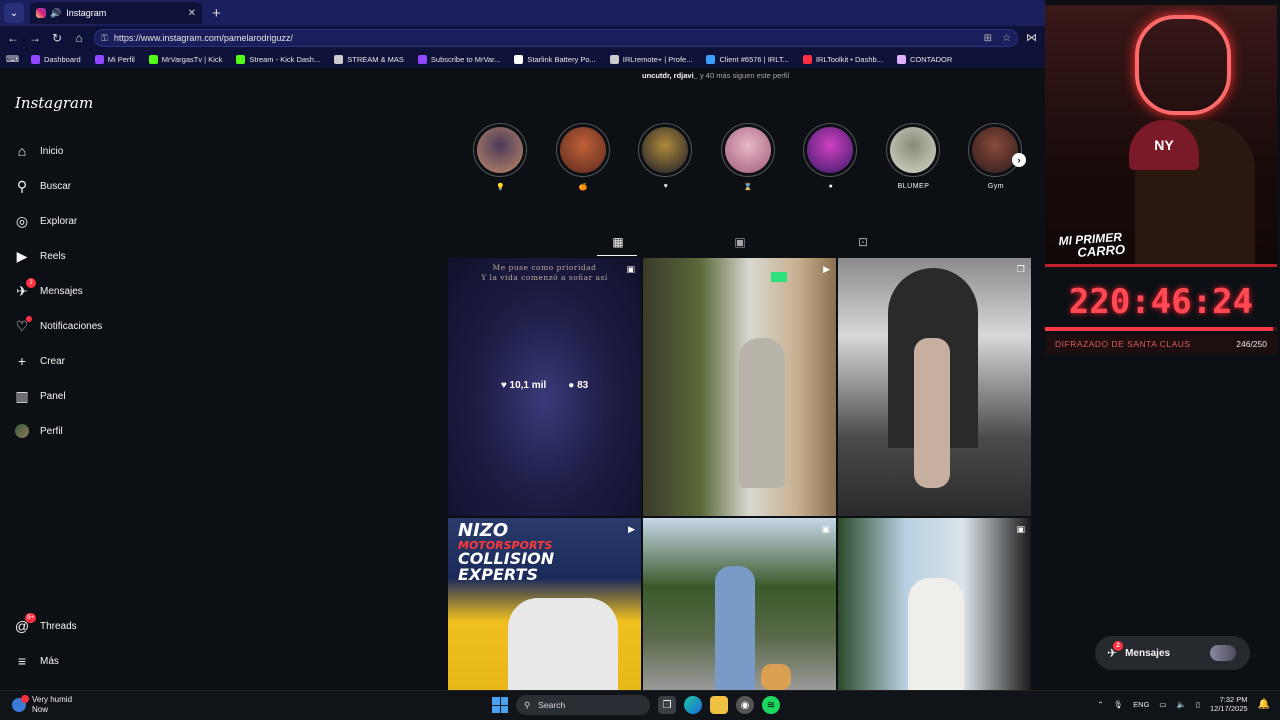 The width and height of the screenshot is (1280, 720). I want to click on tab-posts-grid-icon: ▦, so click(618, 243).